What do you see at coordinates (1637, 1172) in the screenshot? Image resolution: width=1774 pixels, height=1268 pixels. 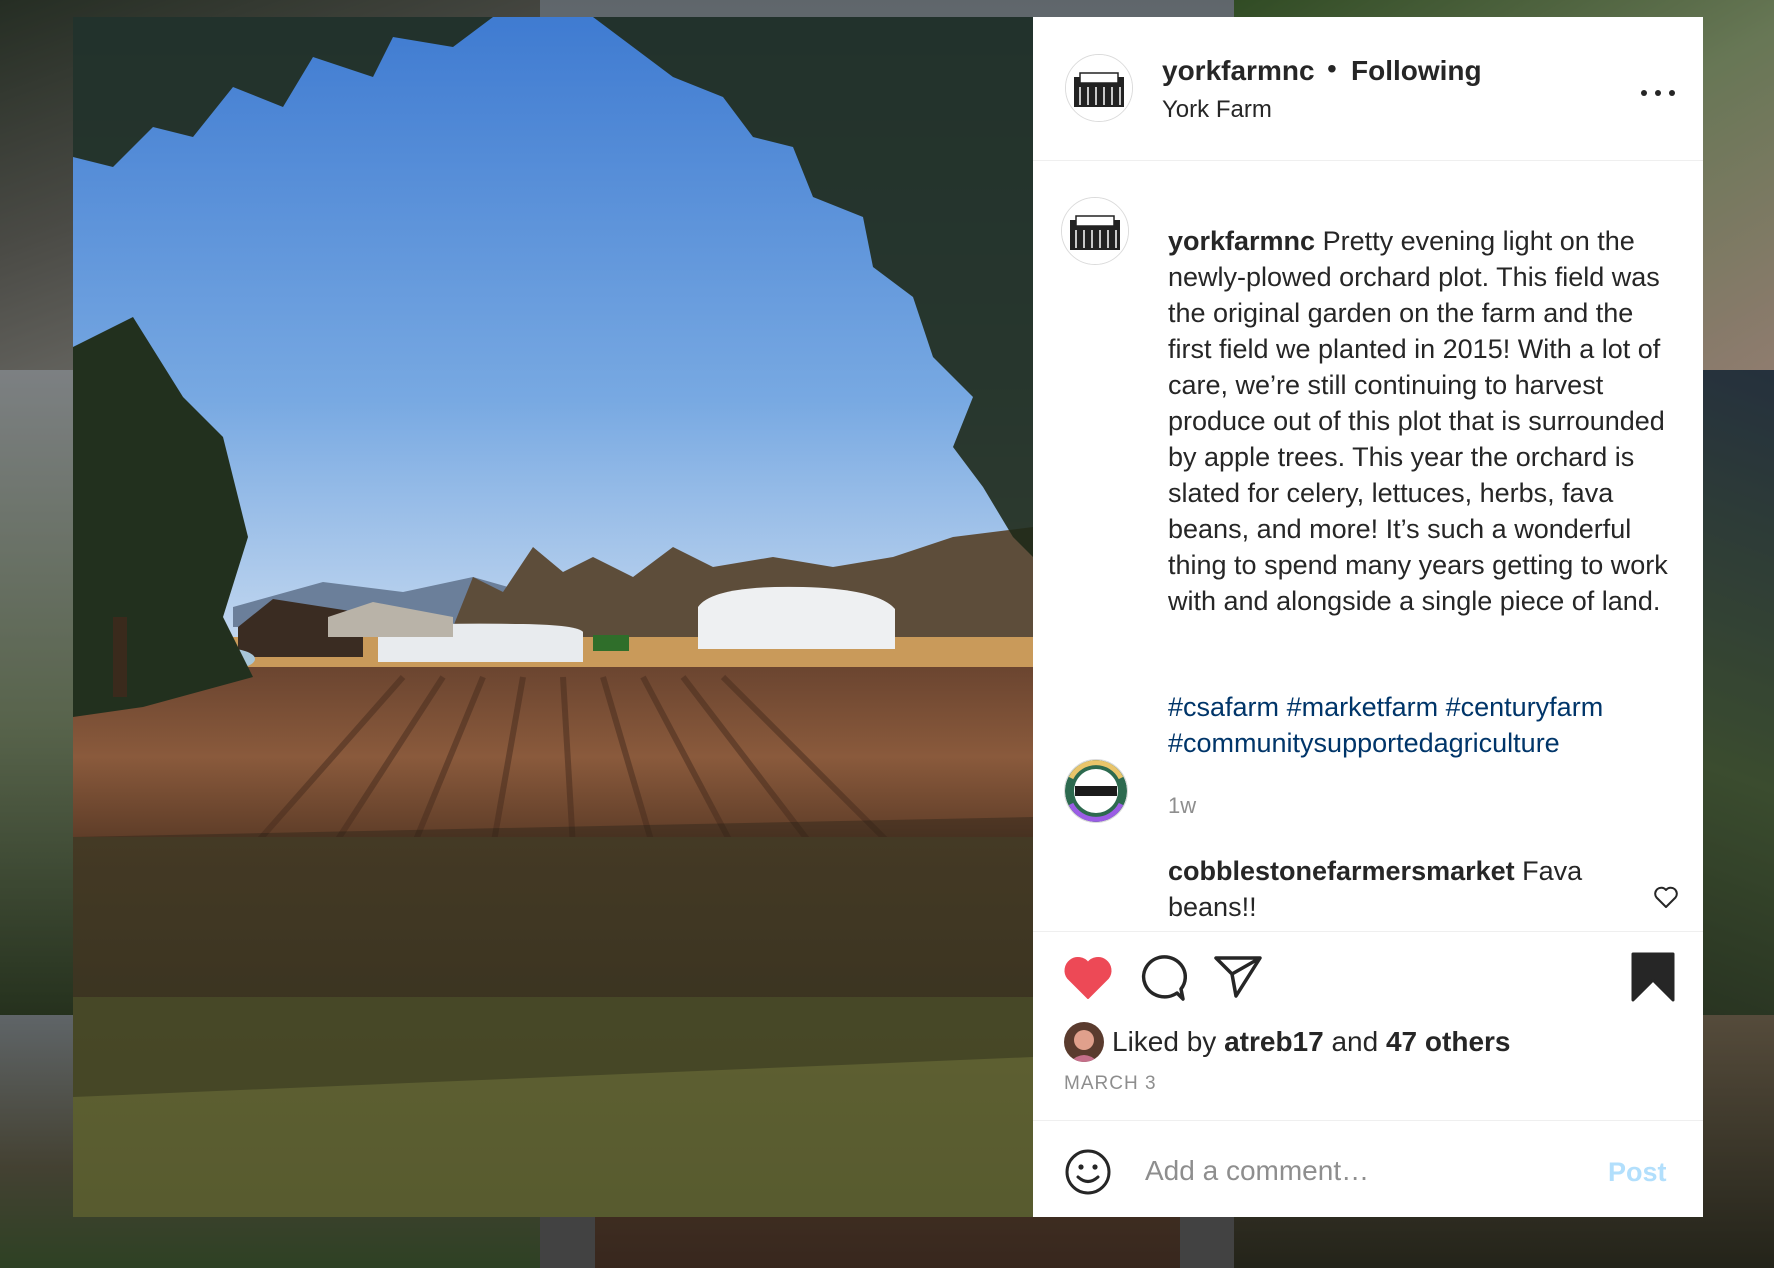 I see `post-comment-button: Post` at bounding box center [1637, 1172].